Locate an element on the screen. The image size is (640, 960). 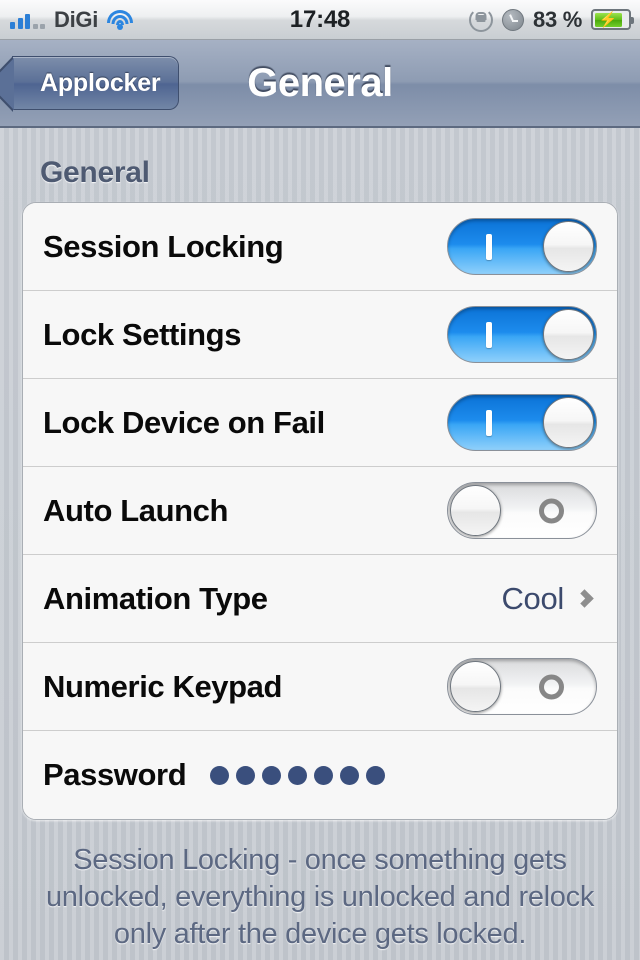
charging-bolt-icon: ⚡ is located at coordinates (608, 19).